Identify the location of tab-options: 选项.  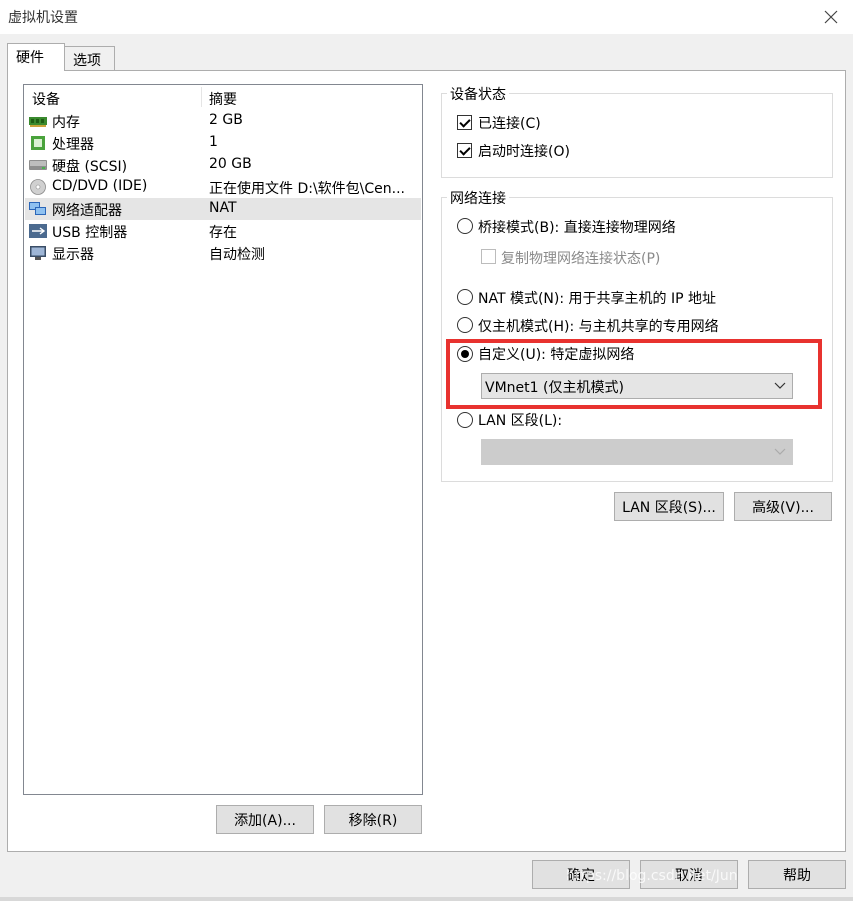
(89, 58).